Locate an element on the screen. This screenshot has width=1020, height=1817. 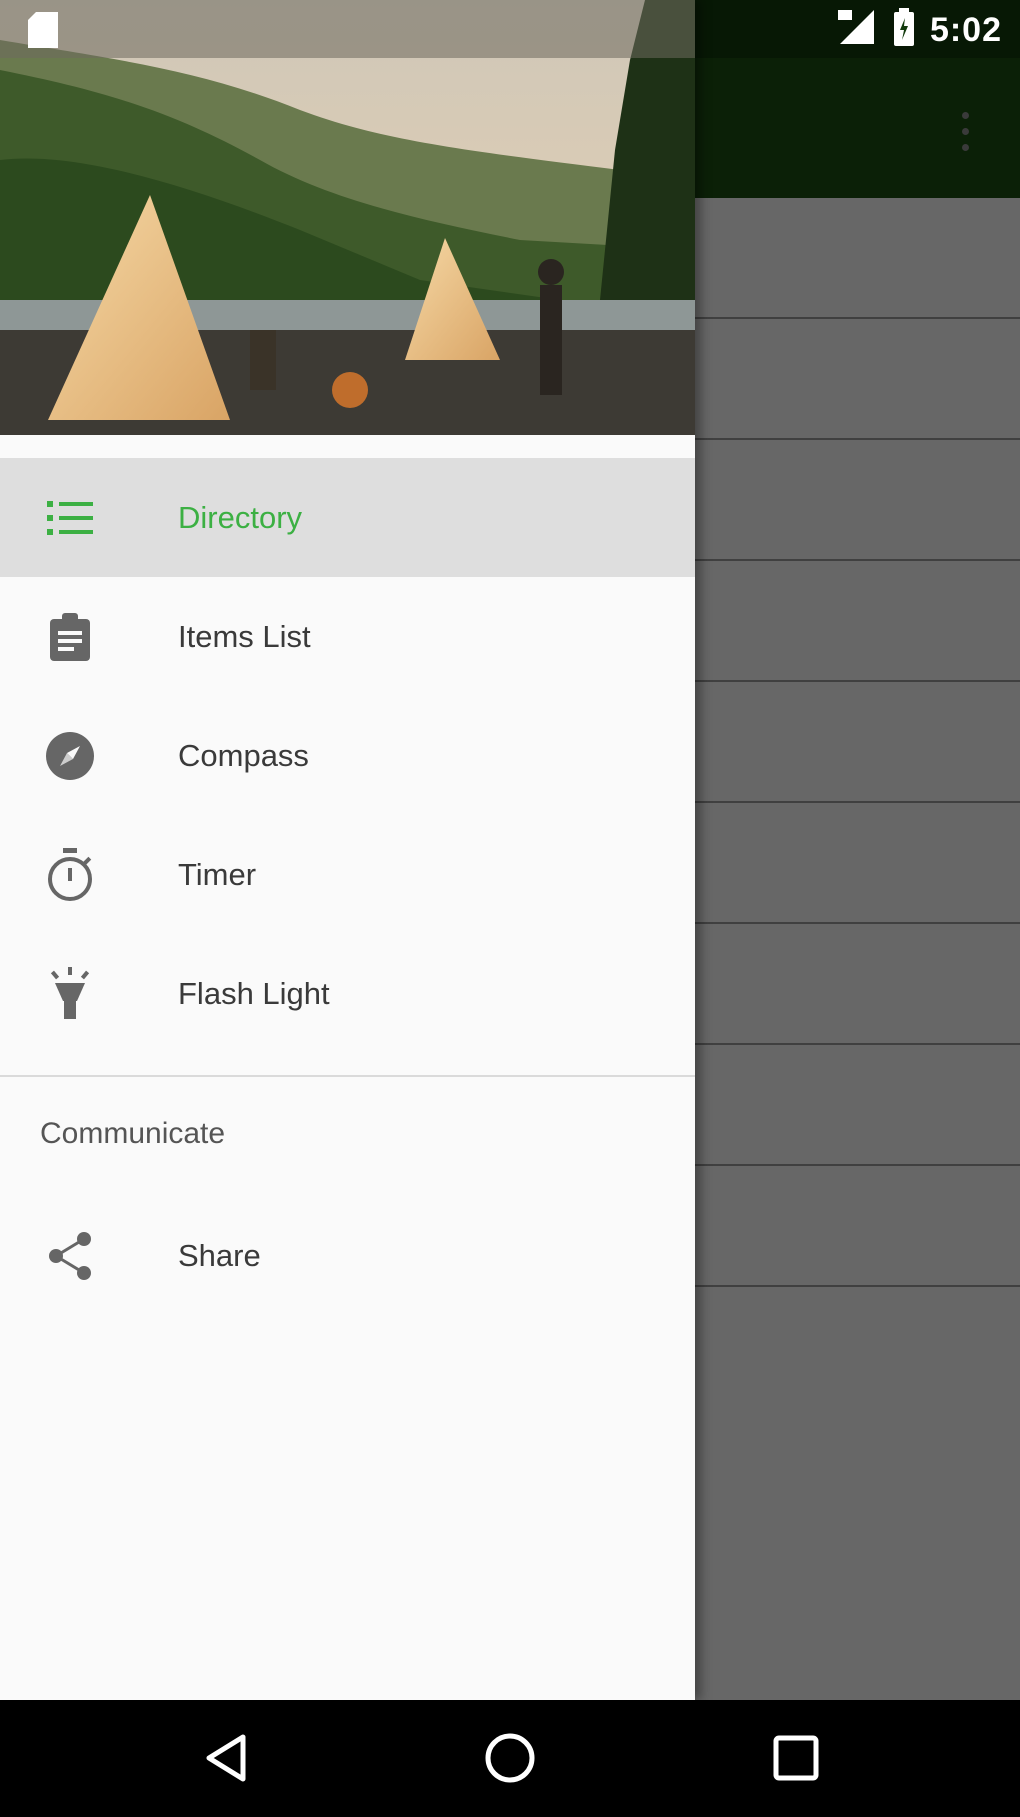
section-title: Communicate is located at coordinates (133, 1133).